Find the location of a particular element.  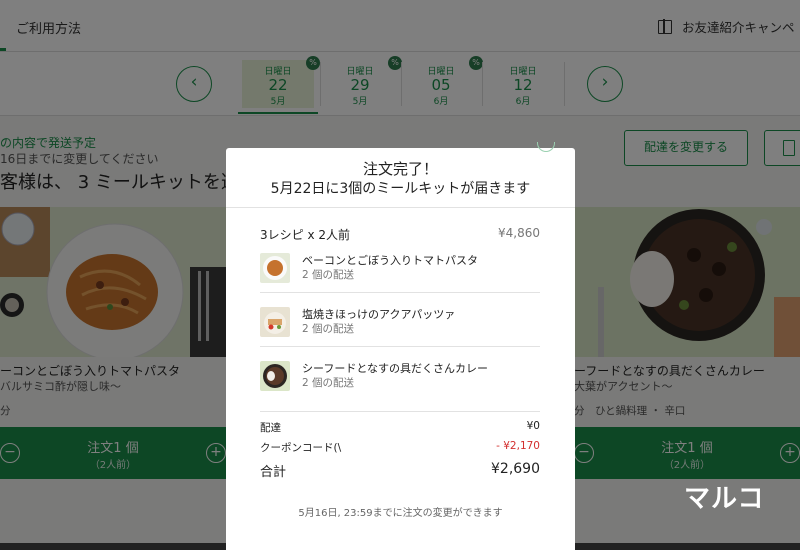

total-label: 合計 is located at coordinates (273, 472).